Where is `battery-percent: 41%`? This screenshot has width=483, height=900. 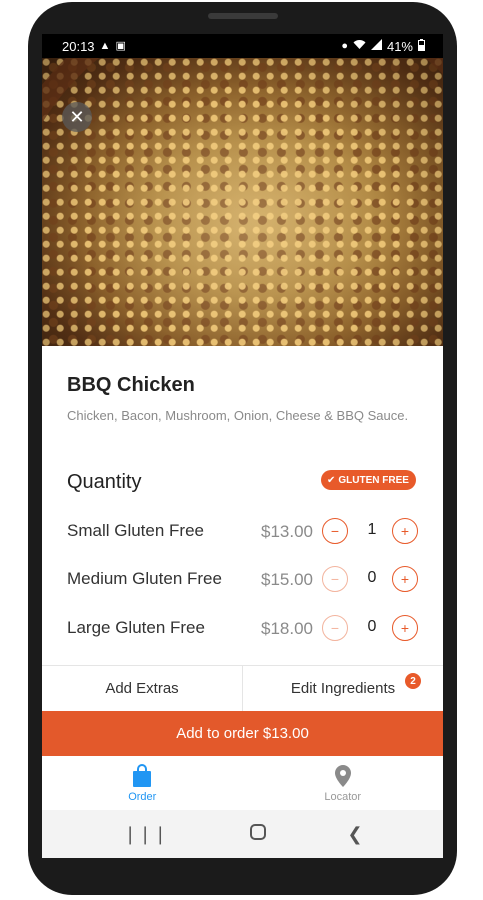 battery-percent: 41% is located at coordinates (399, 46).